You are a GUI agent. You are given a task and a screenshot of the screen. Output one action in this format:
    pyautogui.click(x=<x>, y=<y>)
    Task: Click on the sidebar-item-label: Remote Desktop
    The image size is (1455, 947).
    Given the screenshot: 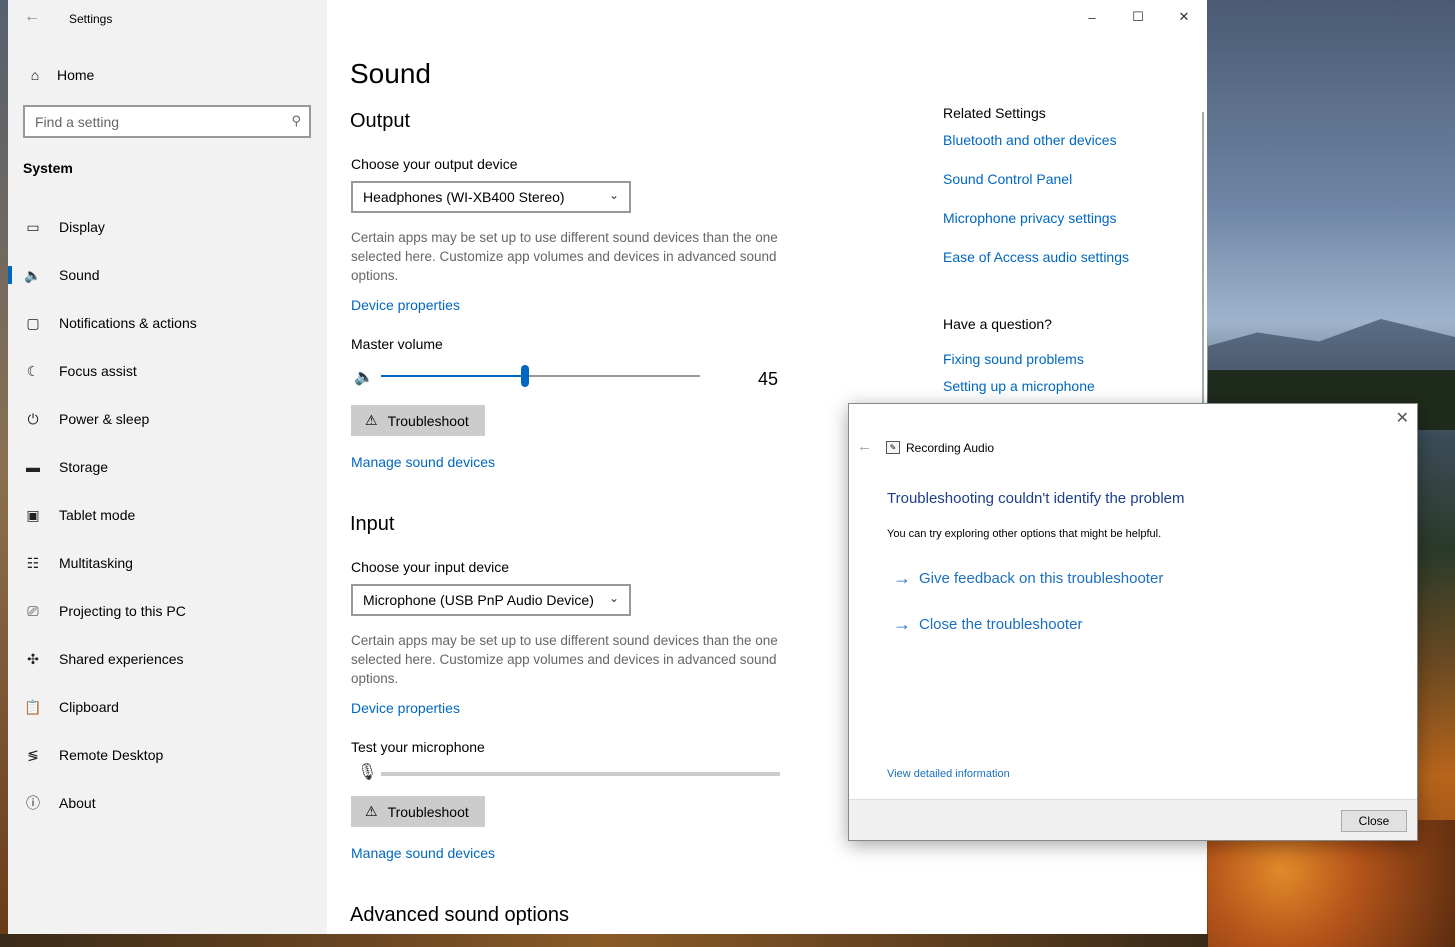 What is the action you would take?
    pyautogui.click(x=111, y=755)
    